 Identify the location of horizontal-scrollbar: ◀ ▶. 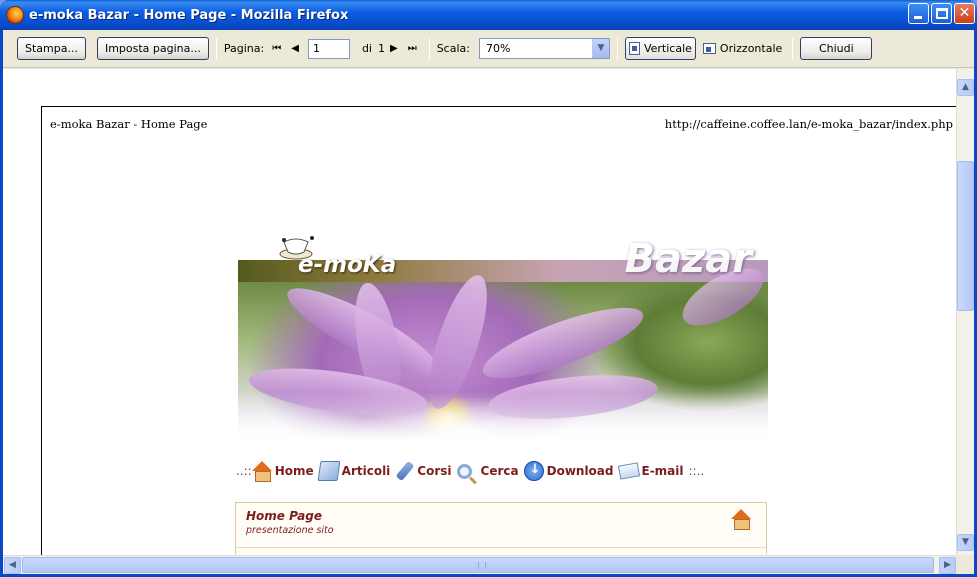
(479, 564).